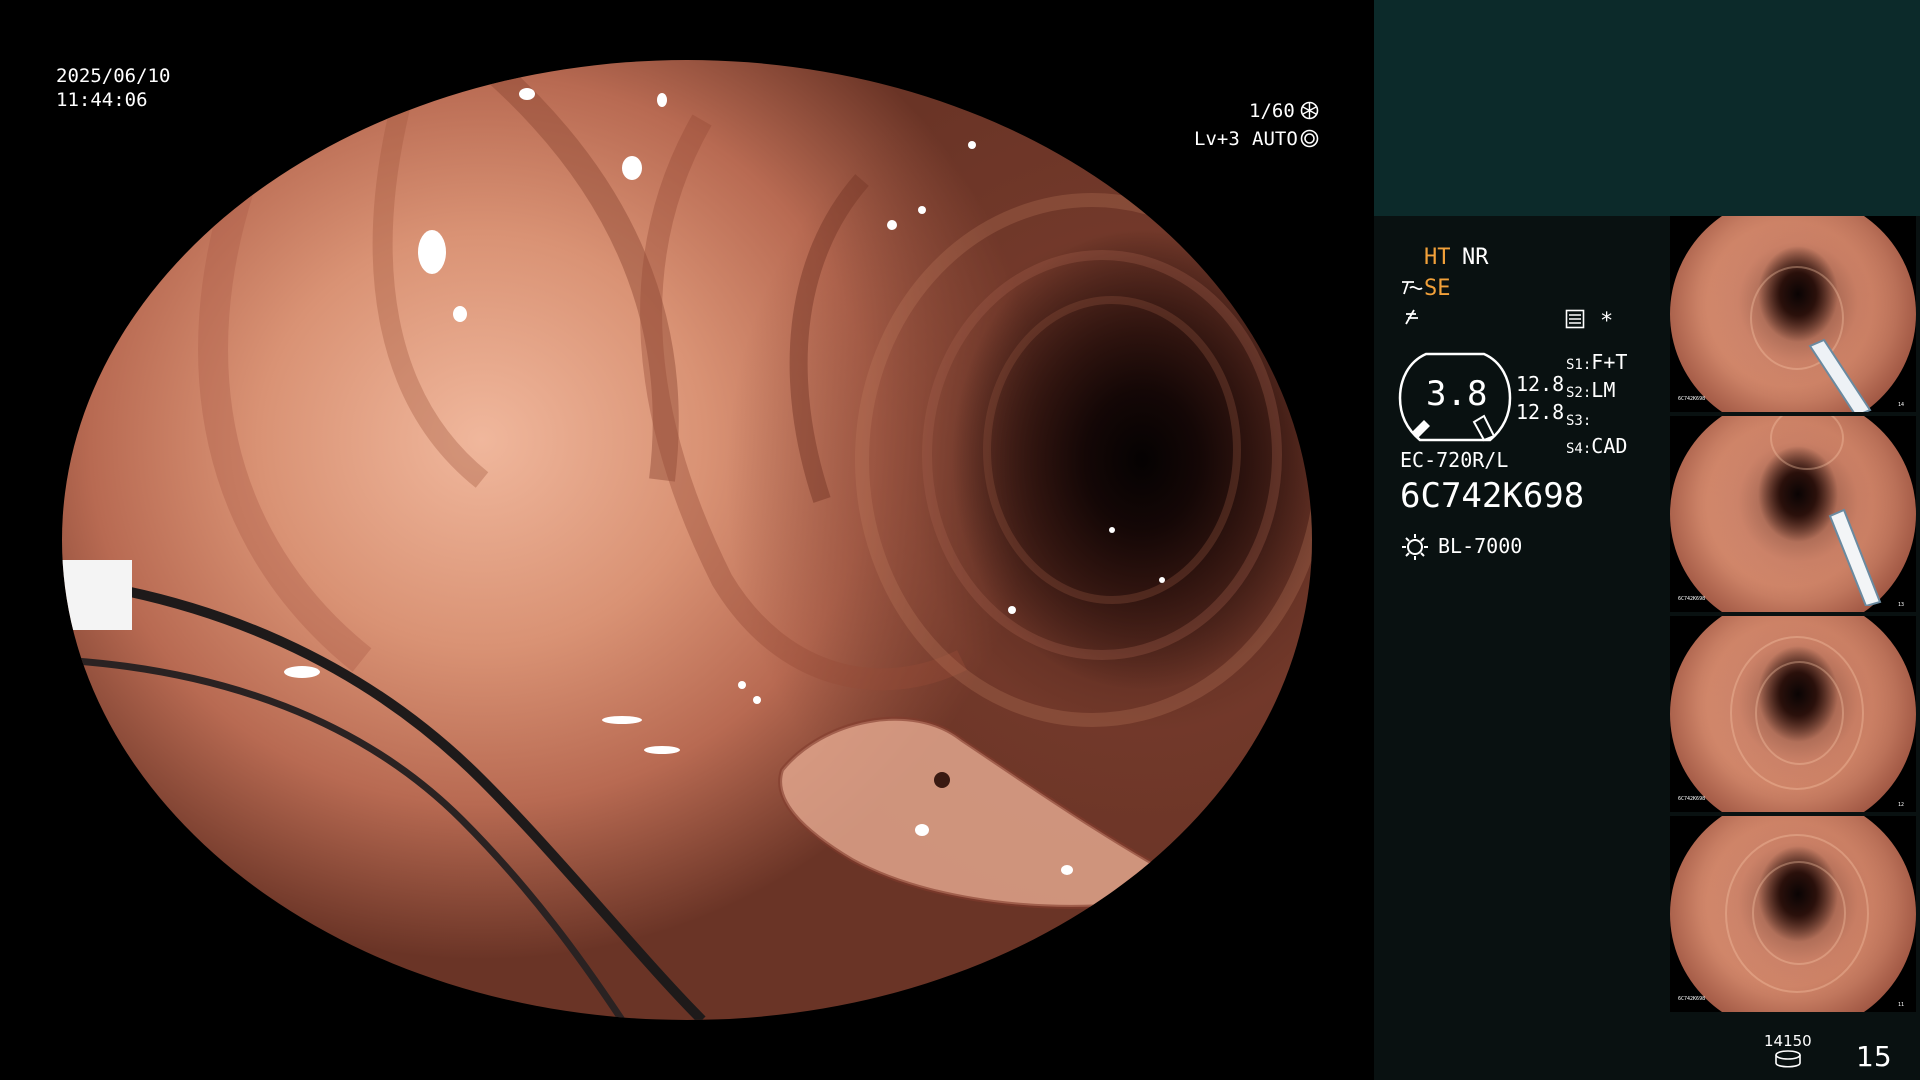 The height and width of the screenshot is (1080, 1920). Describe the element at coordinates (1874, 1056) in the screenshot. I see `image-count: 15` at that location.